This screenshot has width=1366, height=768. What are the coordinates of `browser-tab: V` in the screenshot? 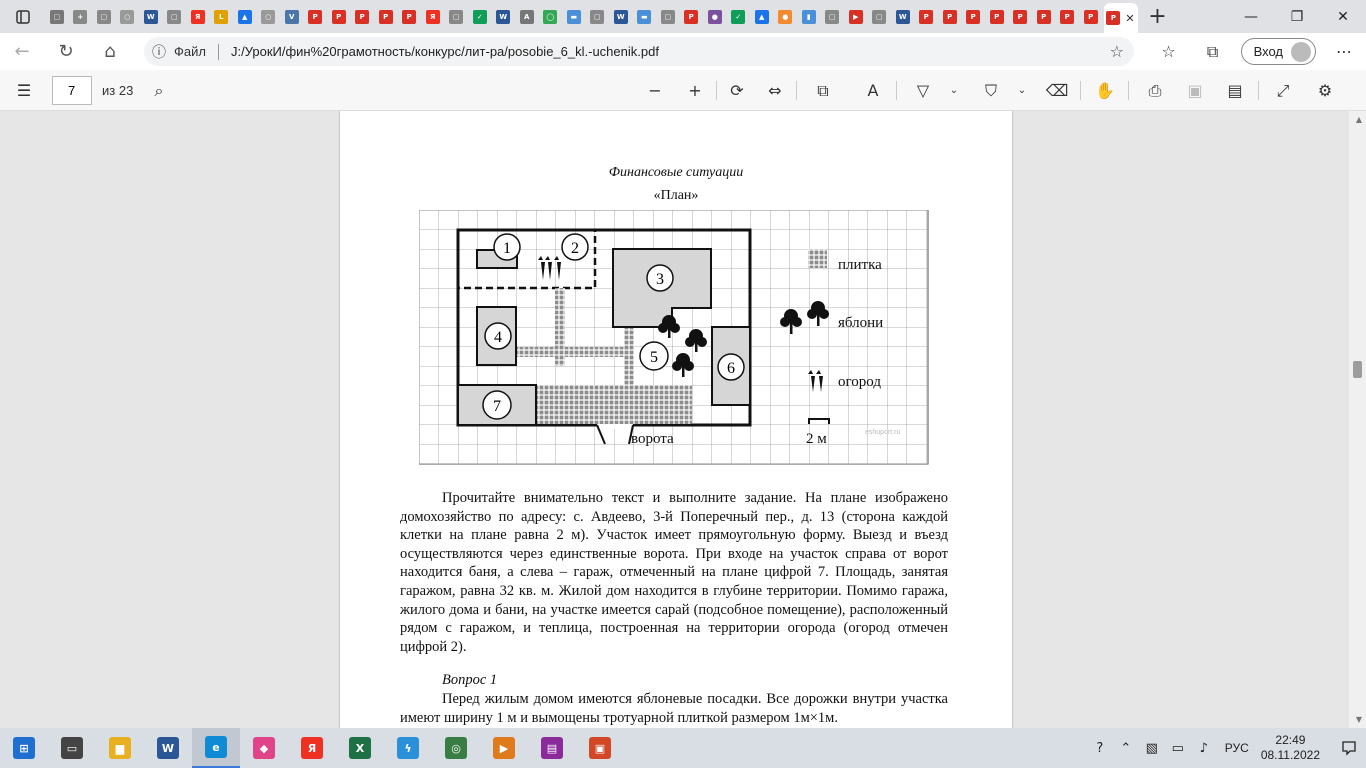 It's located at (292, 17).